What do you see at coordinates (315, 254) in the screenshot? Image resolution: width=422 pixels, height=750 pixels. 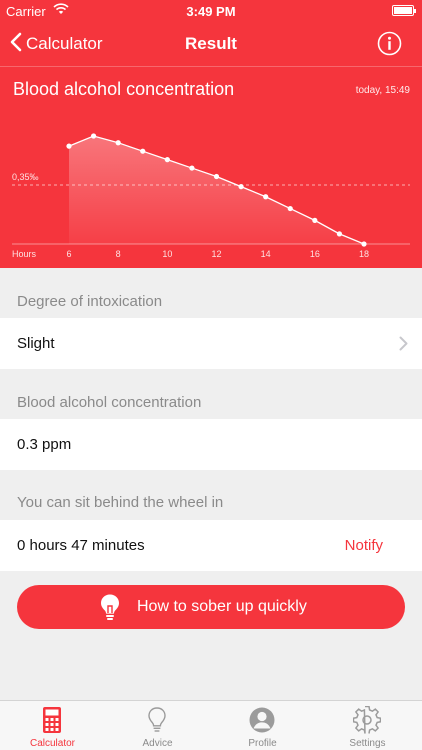 I see `x-tick-label-16: 16` at bounding box center [315, 254].